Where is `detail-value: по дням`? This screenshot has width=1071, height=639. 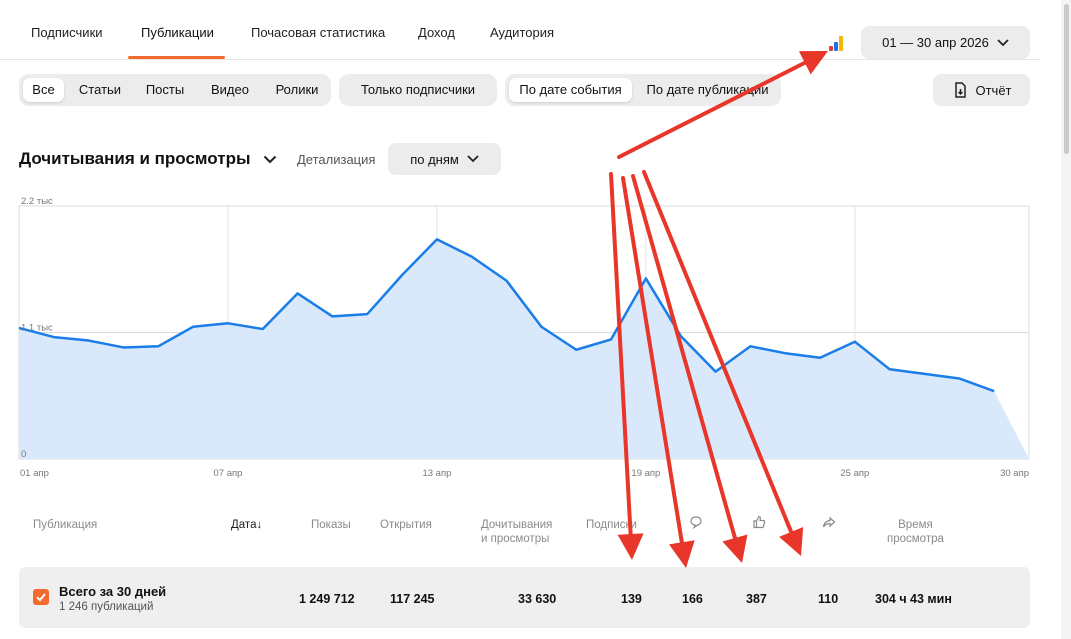 detail-value: по дням is located at coordinates (434, 159).